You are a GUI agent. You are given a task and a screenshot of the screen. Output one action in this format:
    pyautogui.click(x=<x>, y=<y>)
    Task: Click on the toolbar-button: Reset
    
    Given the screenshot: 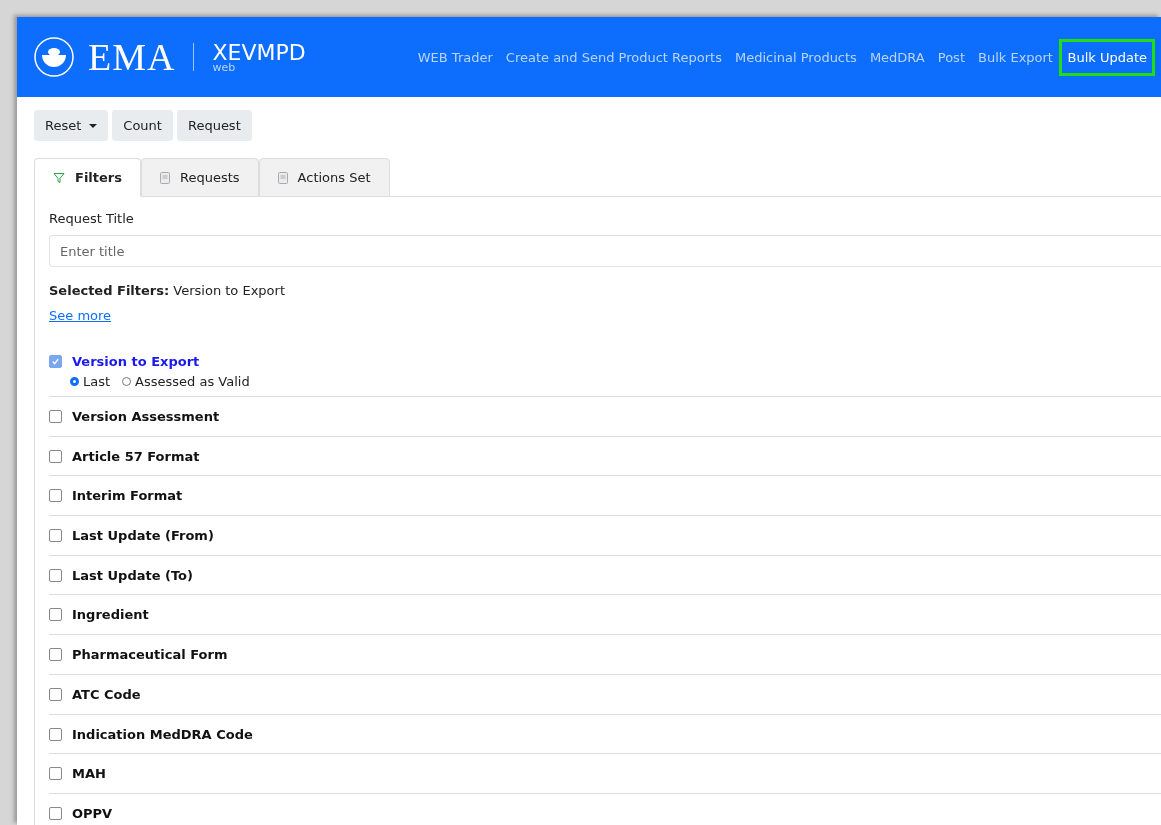 What is the action you would take?
    pyautogui.click(x=71, y=125)
    